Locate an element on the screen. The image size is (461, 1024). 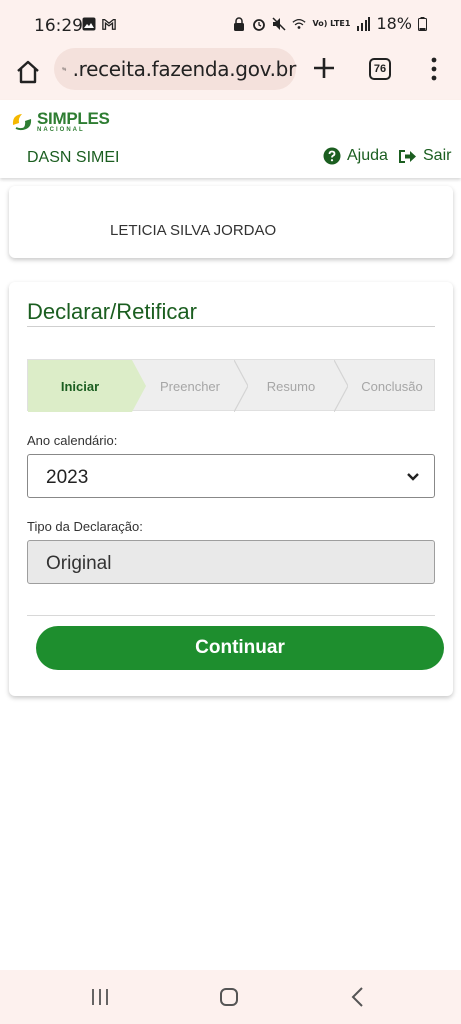
browser-toolbar: .receita.fazenda.gov.br 76 is located at coordinates (230, 74).